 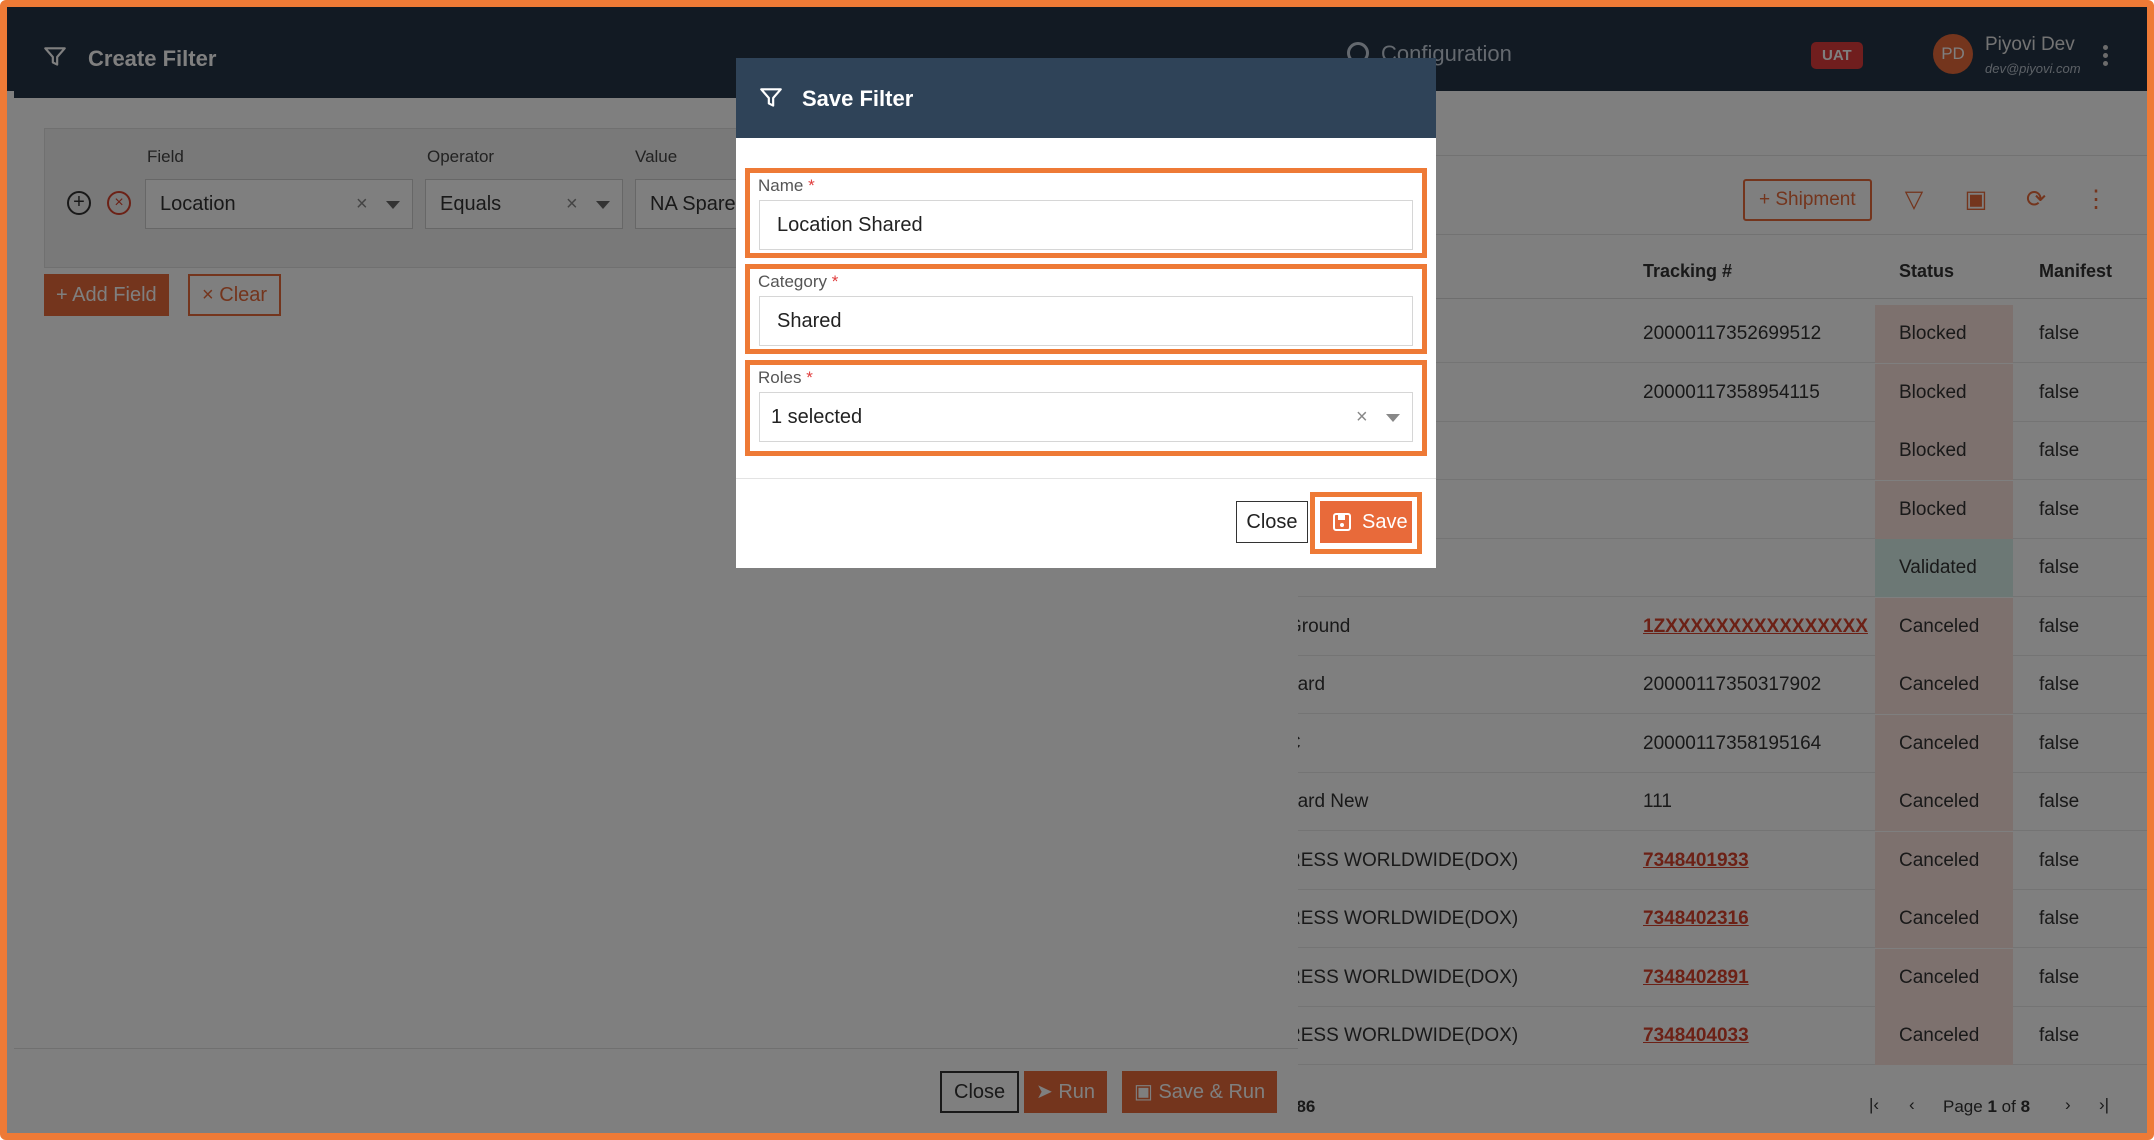 I want to click on category-input: Shared, so click(x=1086, y=321).